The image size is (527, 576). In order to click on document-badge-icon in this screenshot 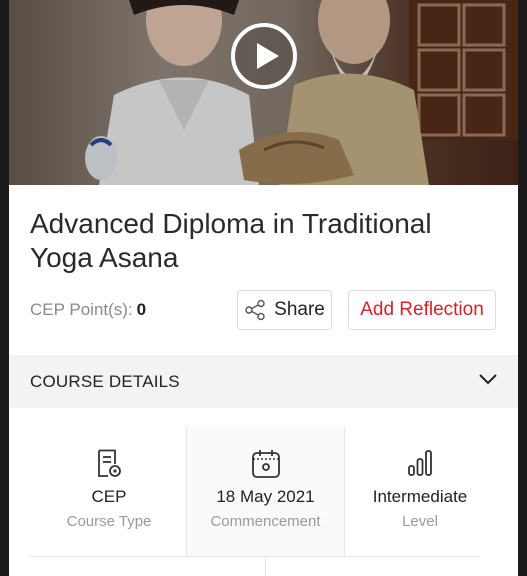, I will do `click(109, 463)`.